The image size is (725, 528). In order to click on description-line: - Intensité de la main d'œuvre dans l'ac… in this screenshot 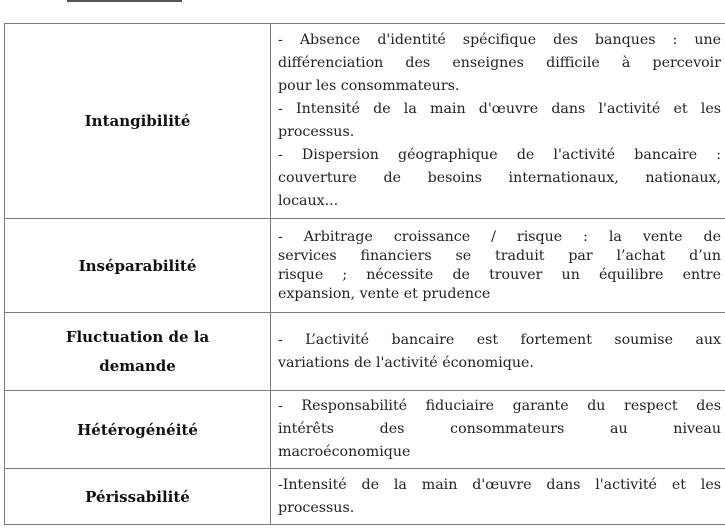, I will do `click(499, 109)`.